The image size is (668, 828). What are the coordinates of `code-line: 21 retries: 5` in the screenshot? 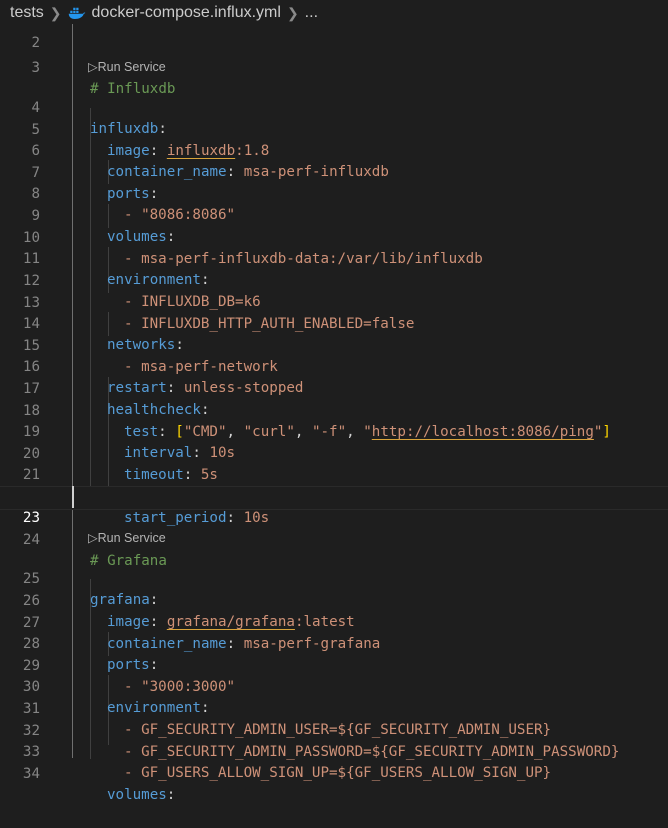 It's located at (334, 474).